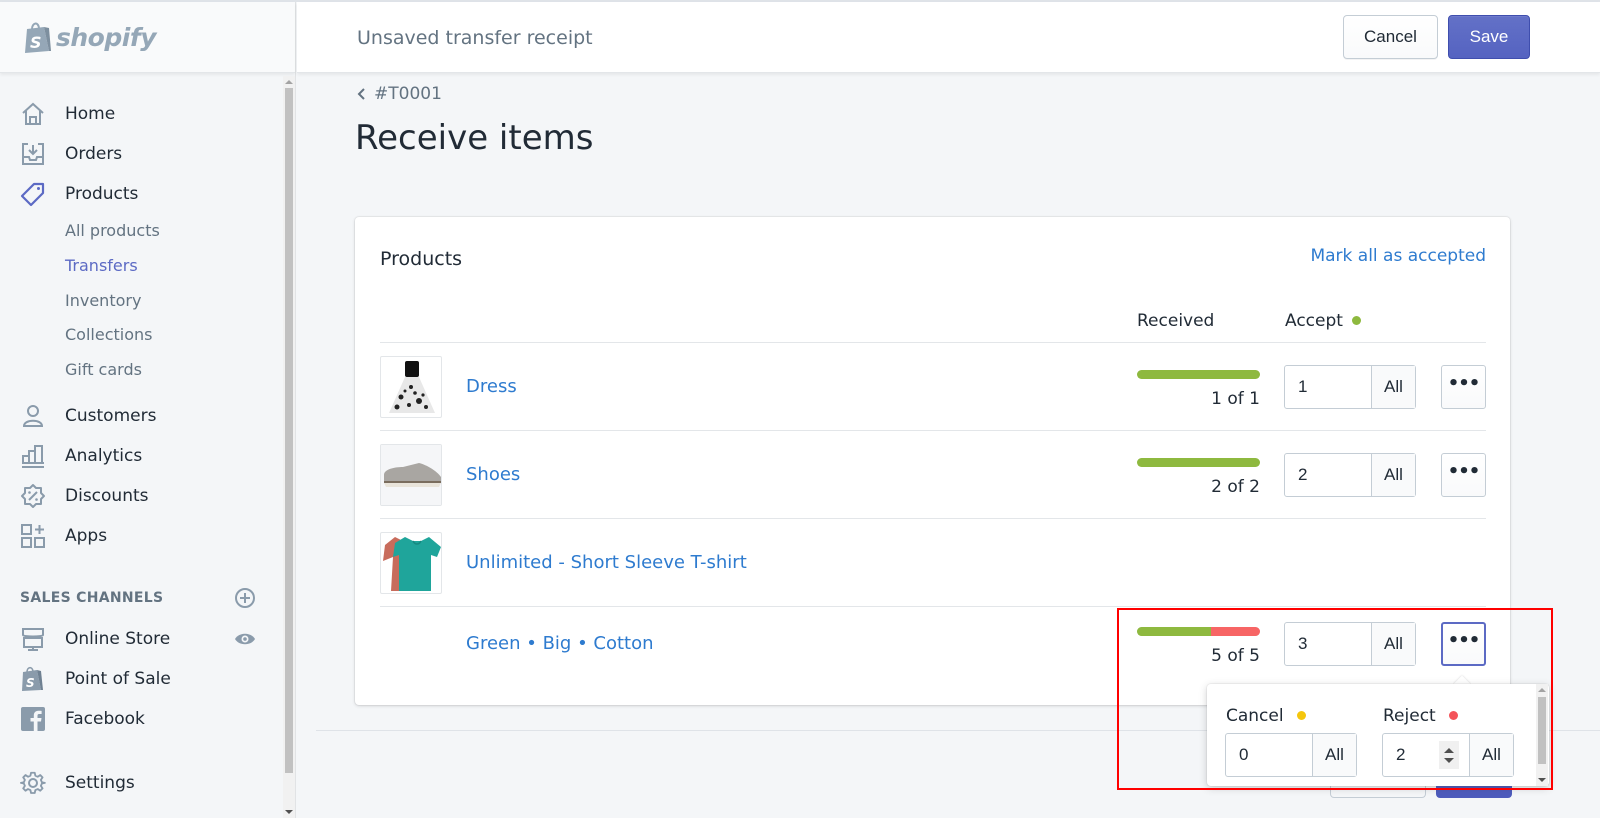 The width and height of the screenshot is (1600, 818). I want to click on dress-image, so click(412, 387).